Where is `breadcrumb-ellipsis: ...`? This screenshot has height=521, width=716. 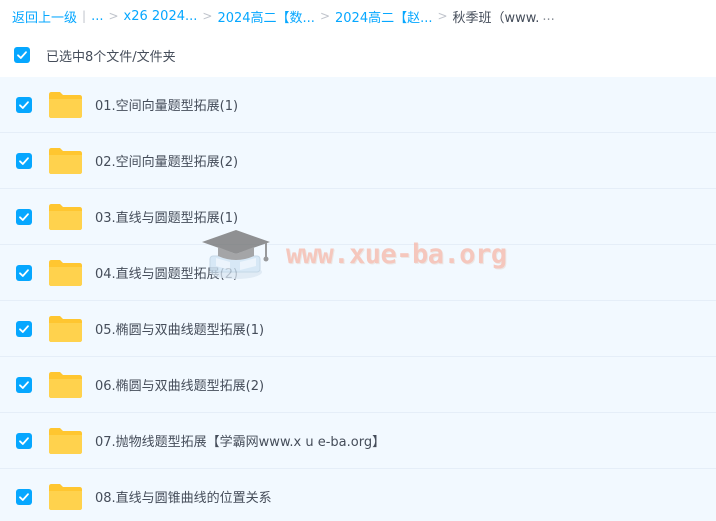 breadcrumb-ellipsis: ... is located at coordinates (97, 16).